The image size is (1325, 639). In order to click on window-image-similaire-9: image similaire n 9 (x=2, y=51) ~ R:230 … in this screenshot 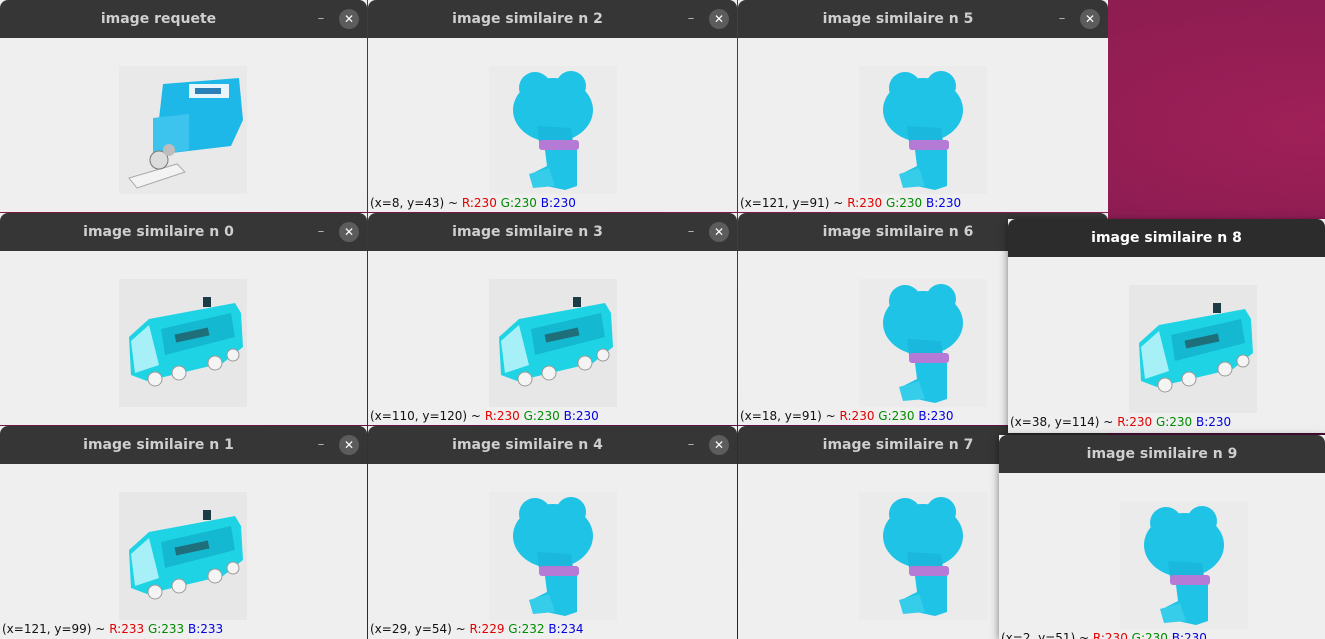, I will do `click(1162, 537)`.